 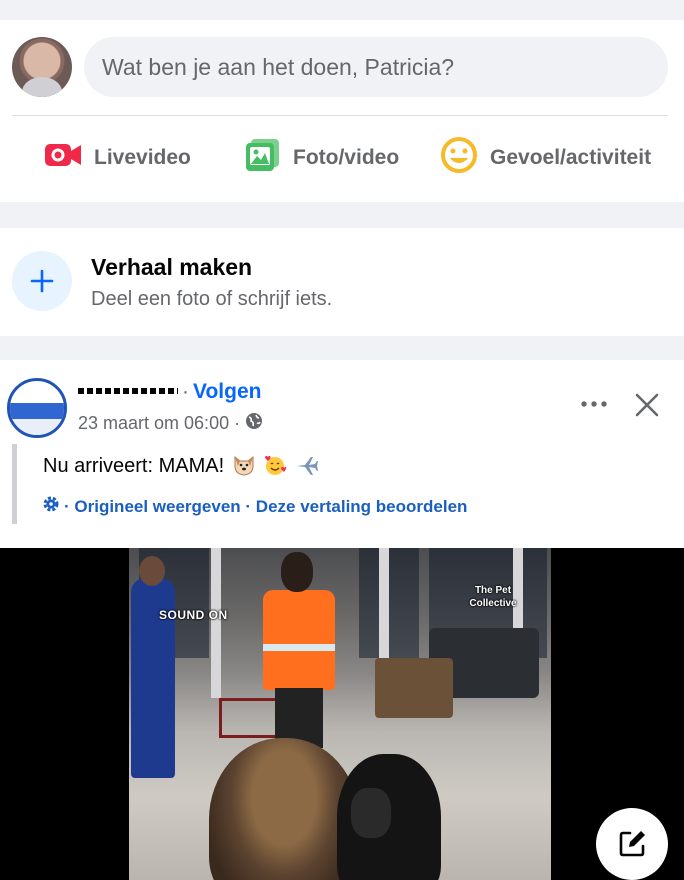 What do you see at coordinates (212, 299) in the screenshot?
I see `create-story-subtitle: Deel een foto of schrijf iets.` at bounding box center [212, 299].